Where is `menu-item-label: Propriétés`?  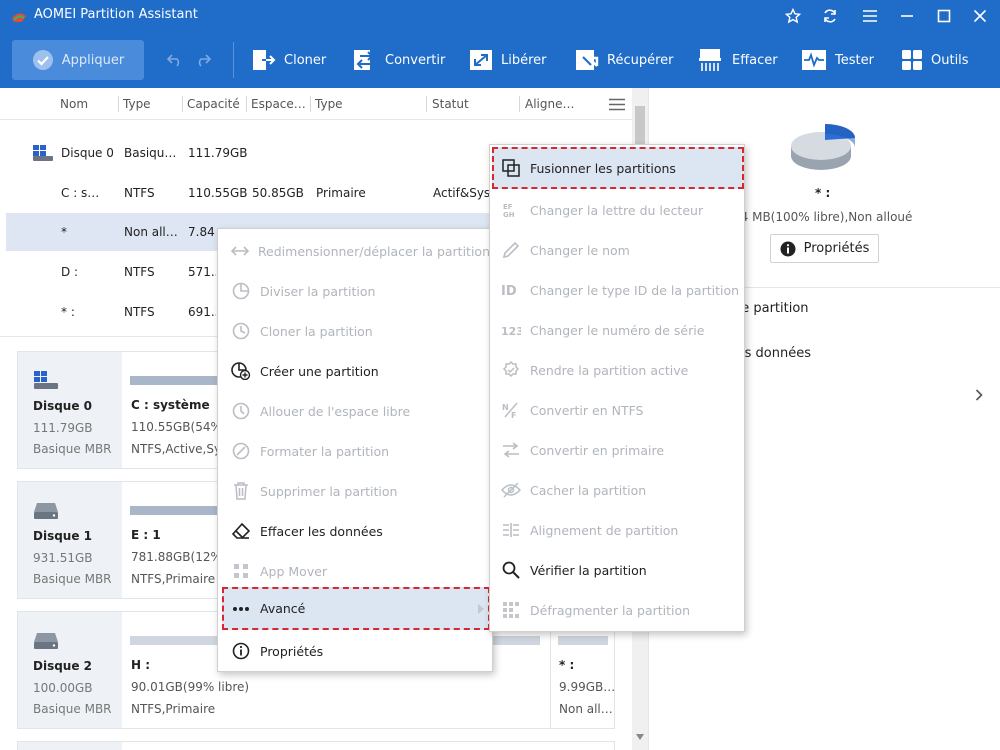
menu-item-label: Propriétés is located at coordinates (292, 651).